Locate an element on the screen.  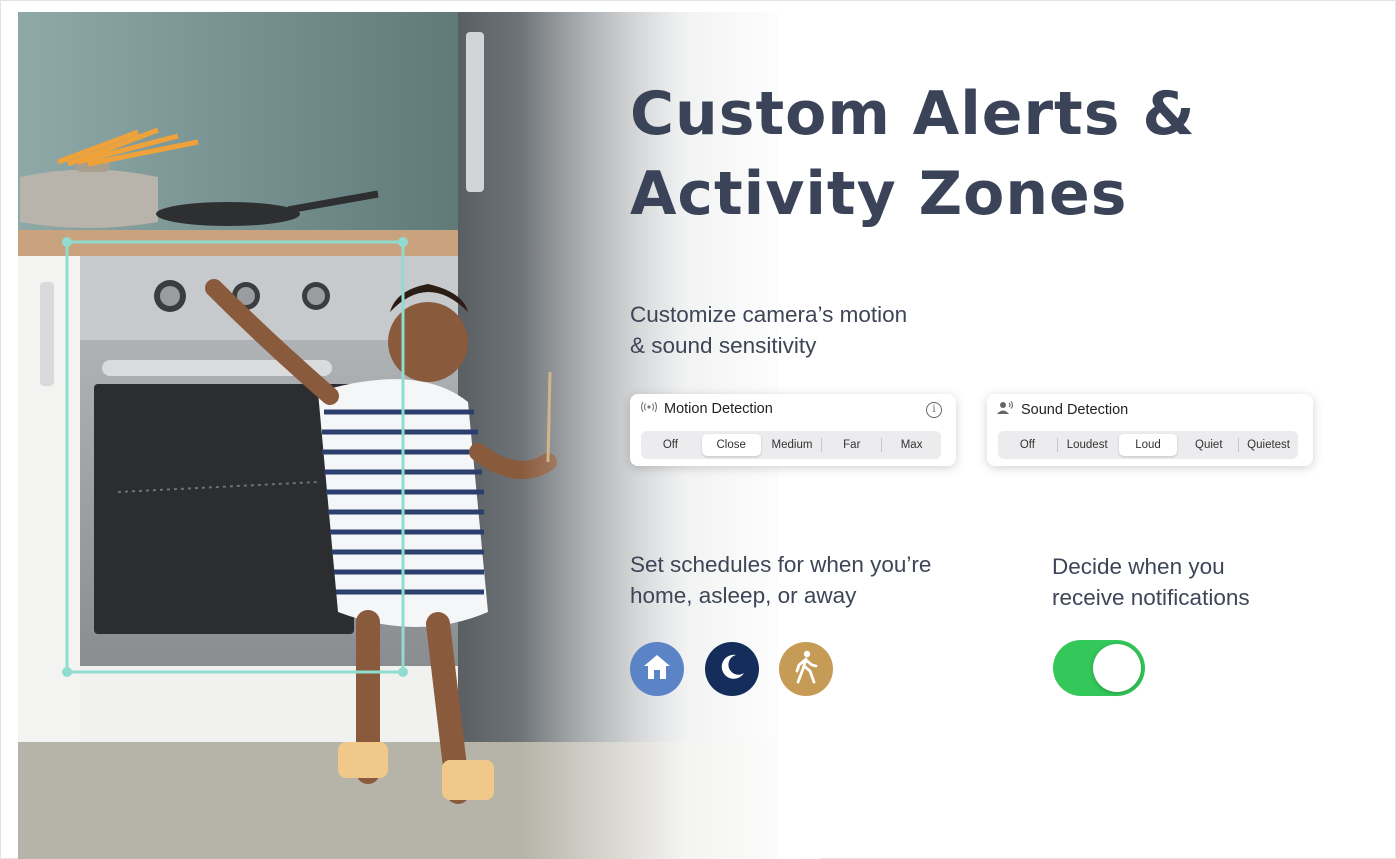
motion-option-close: Close is located at coordinates (731, 445).